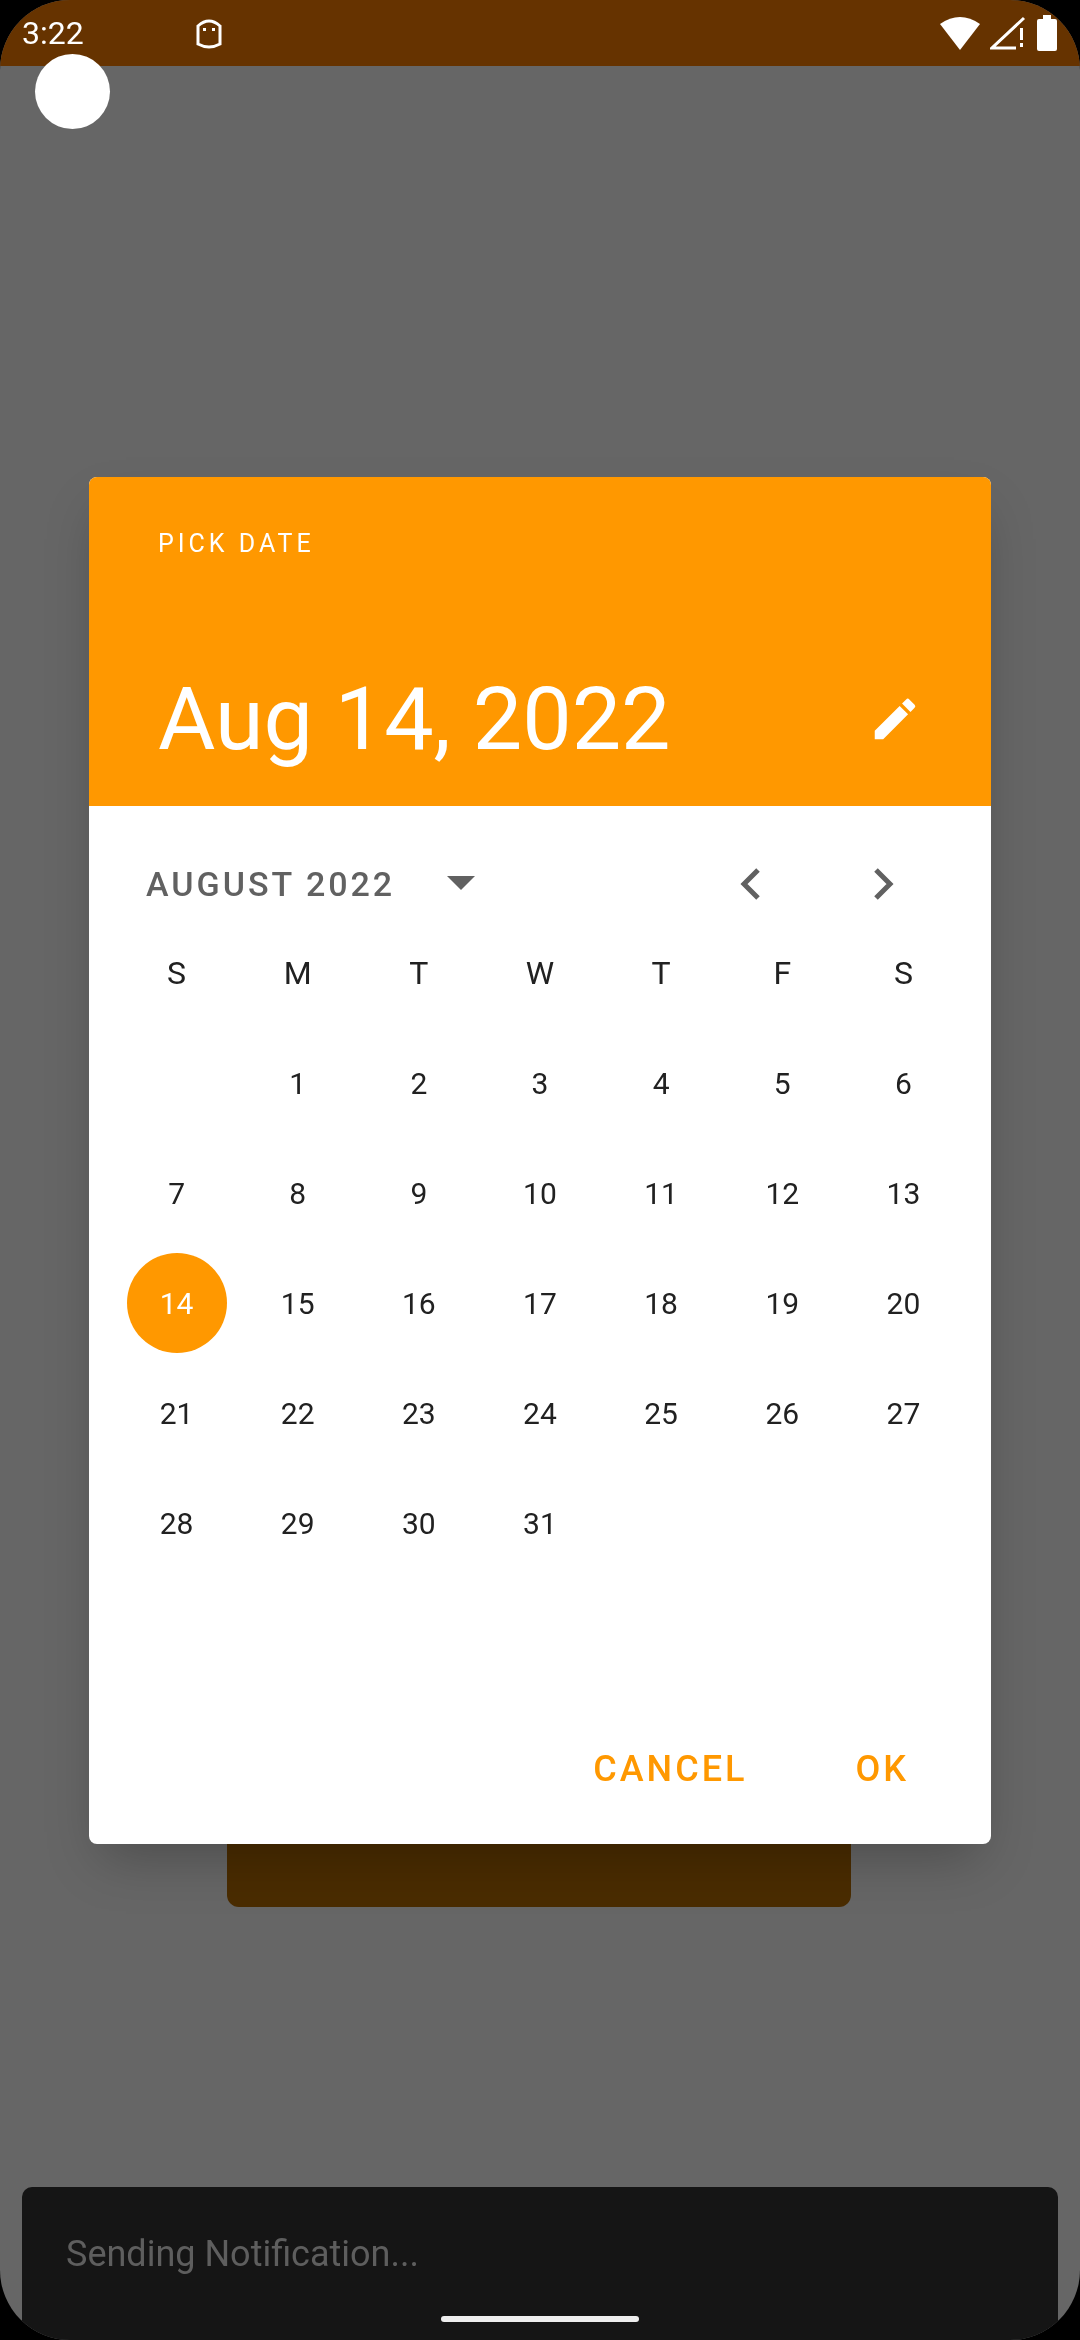  What do you see at coordinates (297, 1083) in the screenshot?
I see `calendar-day: 1` at bounding box center [297, 1083].